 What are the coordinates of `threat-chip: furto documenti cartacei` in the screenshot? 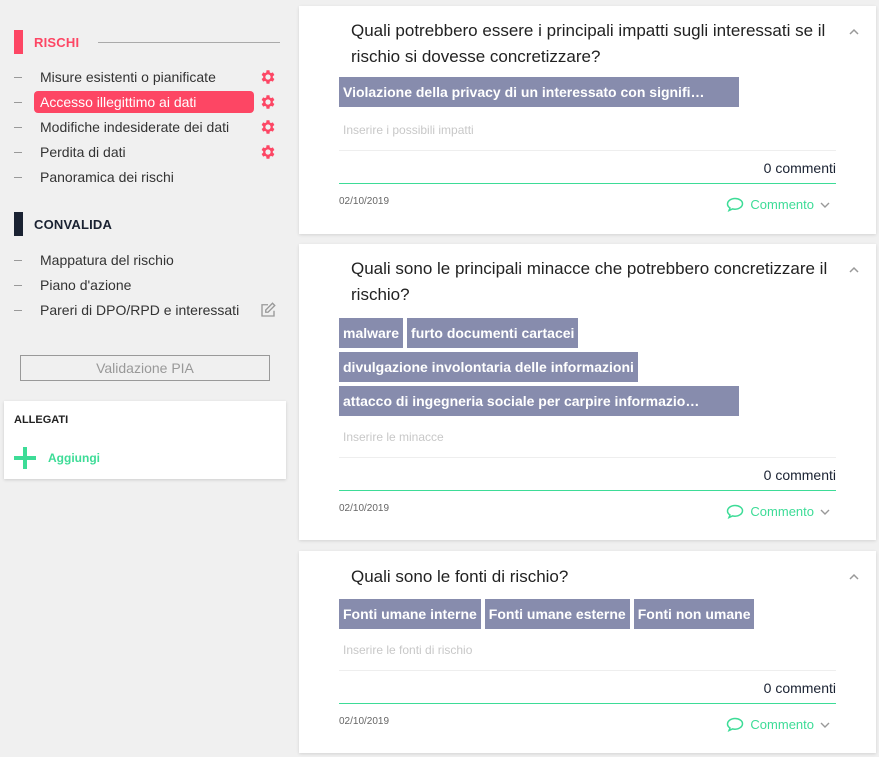 It's located at (493, 333).